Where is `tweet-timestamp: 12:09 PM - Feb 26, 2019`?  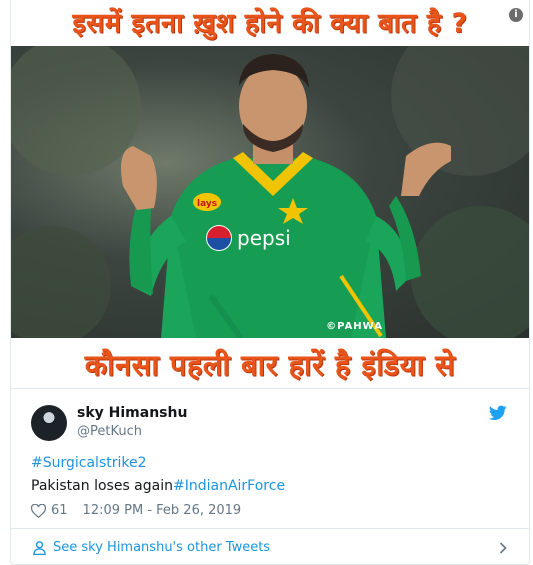
tweet-timestamp: 12:09 PM - Feb 26, 2019 is located at coordinates (162, 510).